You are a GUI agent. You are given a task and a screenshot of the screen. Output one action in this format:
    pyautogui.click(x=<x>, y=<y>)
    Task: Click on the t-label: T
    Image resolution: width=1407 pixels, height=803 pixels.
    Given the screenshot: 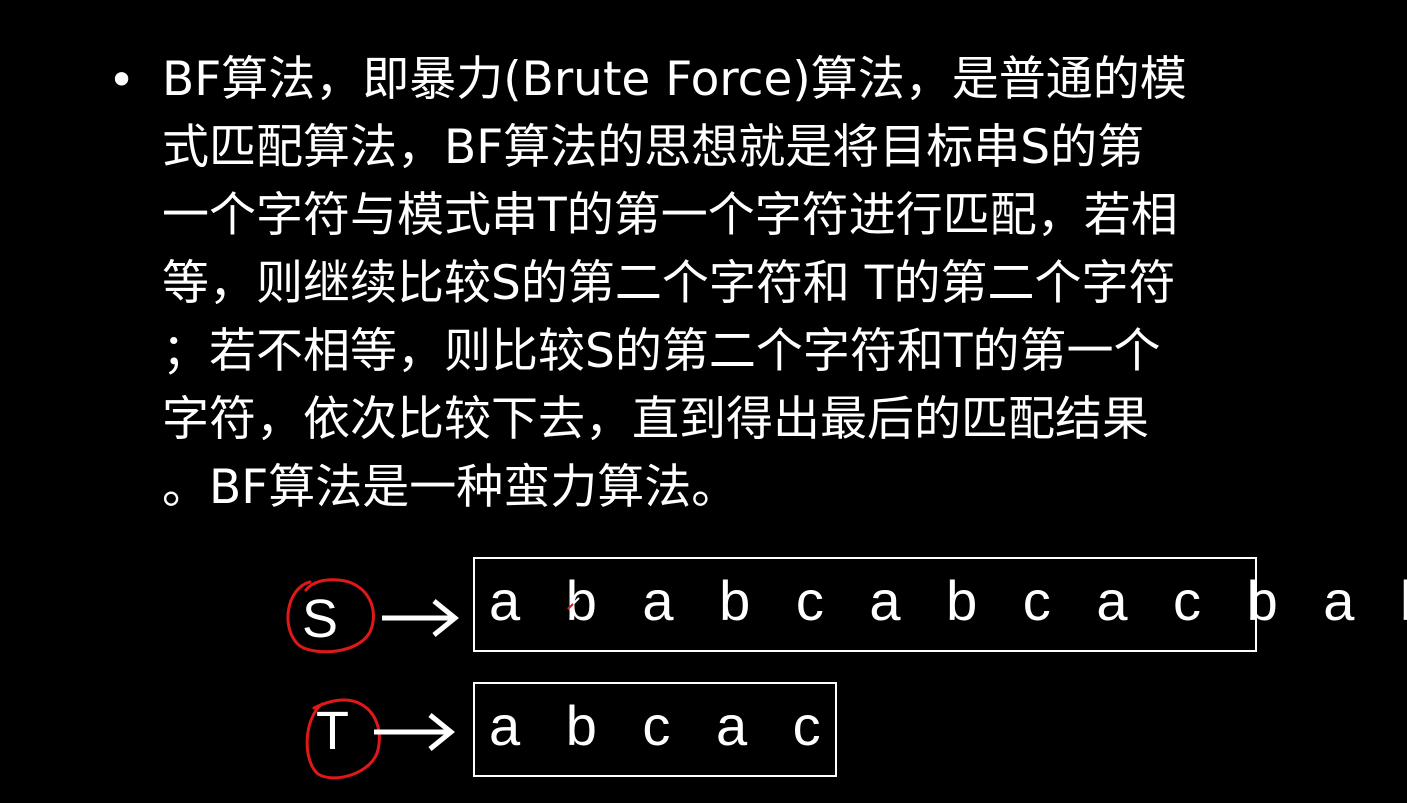 What is the action you would take?
    pyautogui.click(x=332, y=731)
    